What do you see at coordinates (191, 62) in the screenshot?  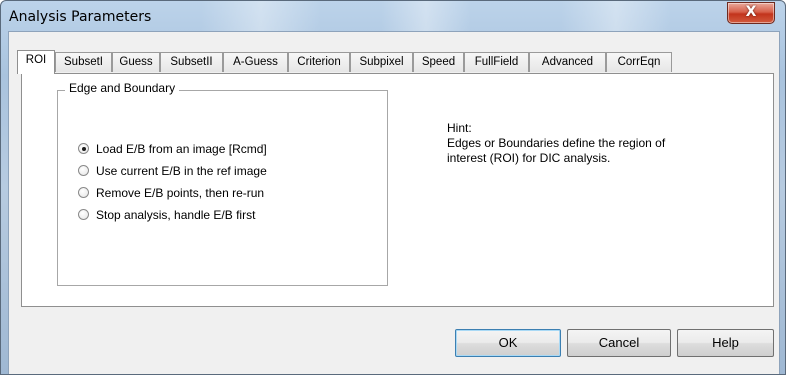 I see `tab-subset-ii: SubsetII` at bounding box center [191, 62].